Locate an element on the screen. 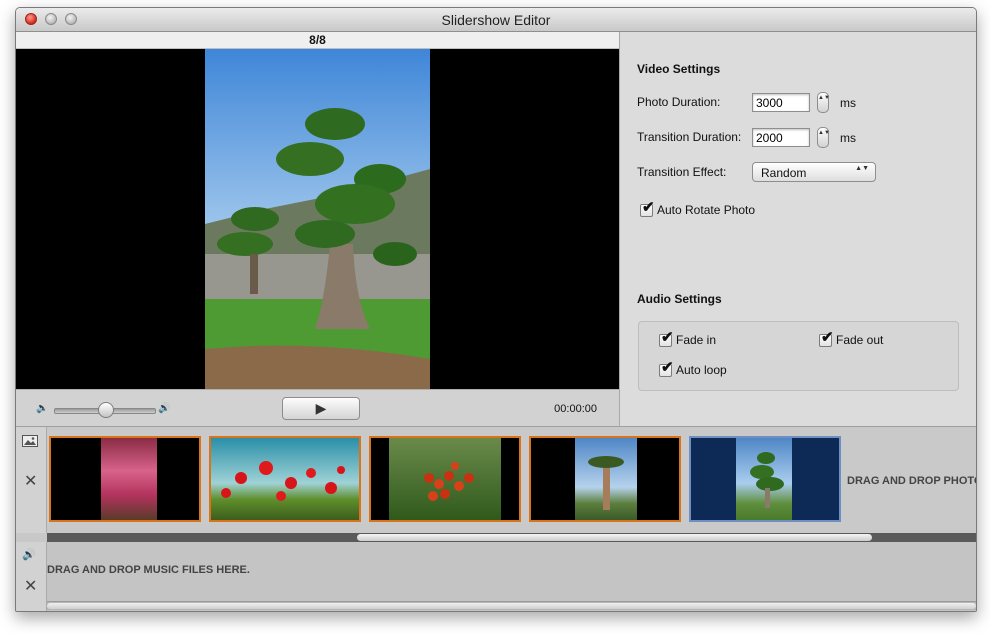  photo-duration-input: 3000 is located at coordinates (781, 102).